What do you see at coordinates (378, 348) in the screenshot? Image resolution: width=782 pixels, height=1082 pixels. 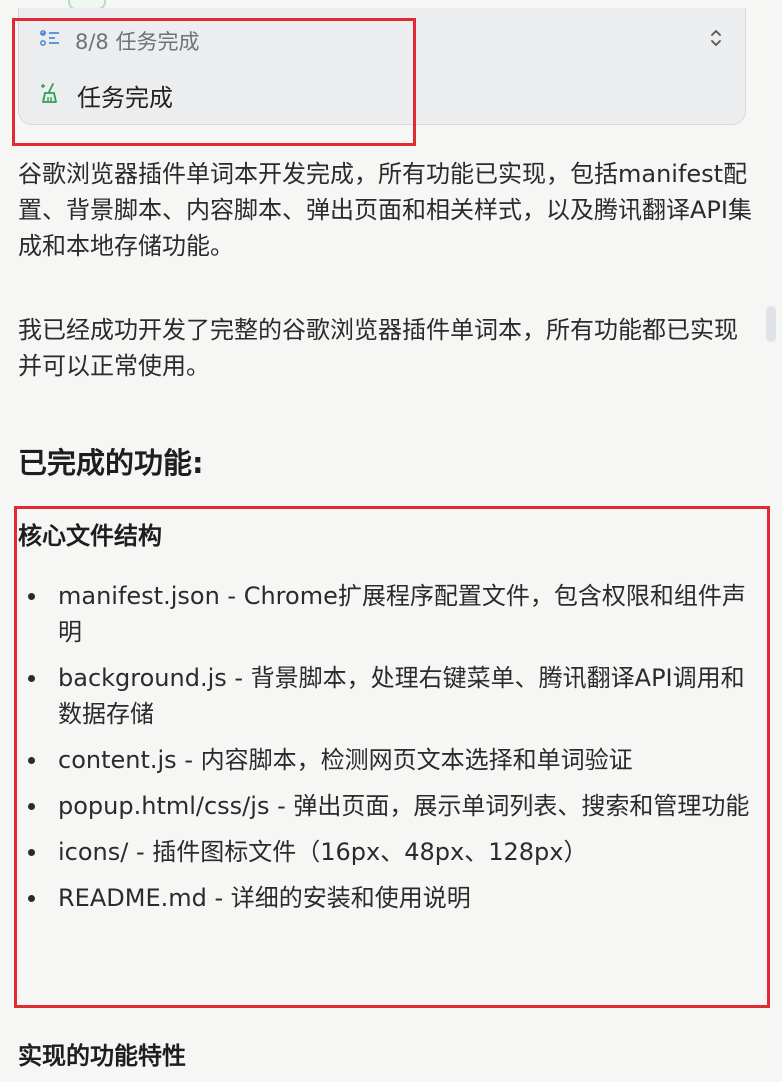 I see `intro-paragraph: 我已经成功开发了完整的谷歌浏览器插件单词本，所有功能都已实现并可以正常使用。` at bounding box center [378, 348].